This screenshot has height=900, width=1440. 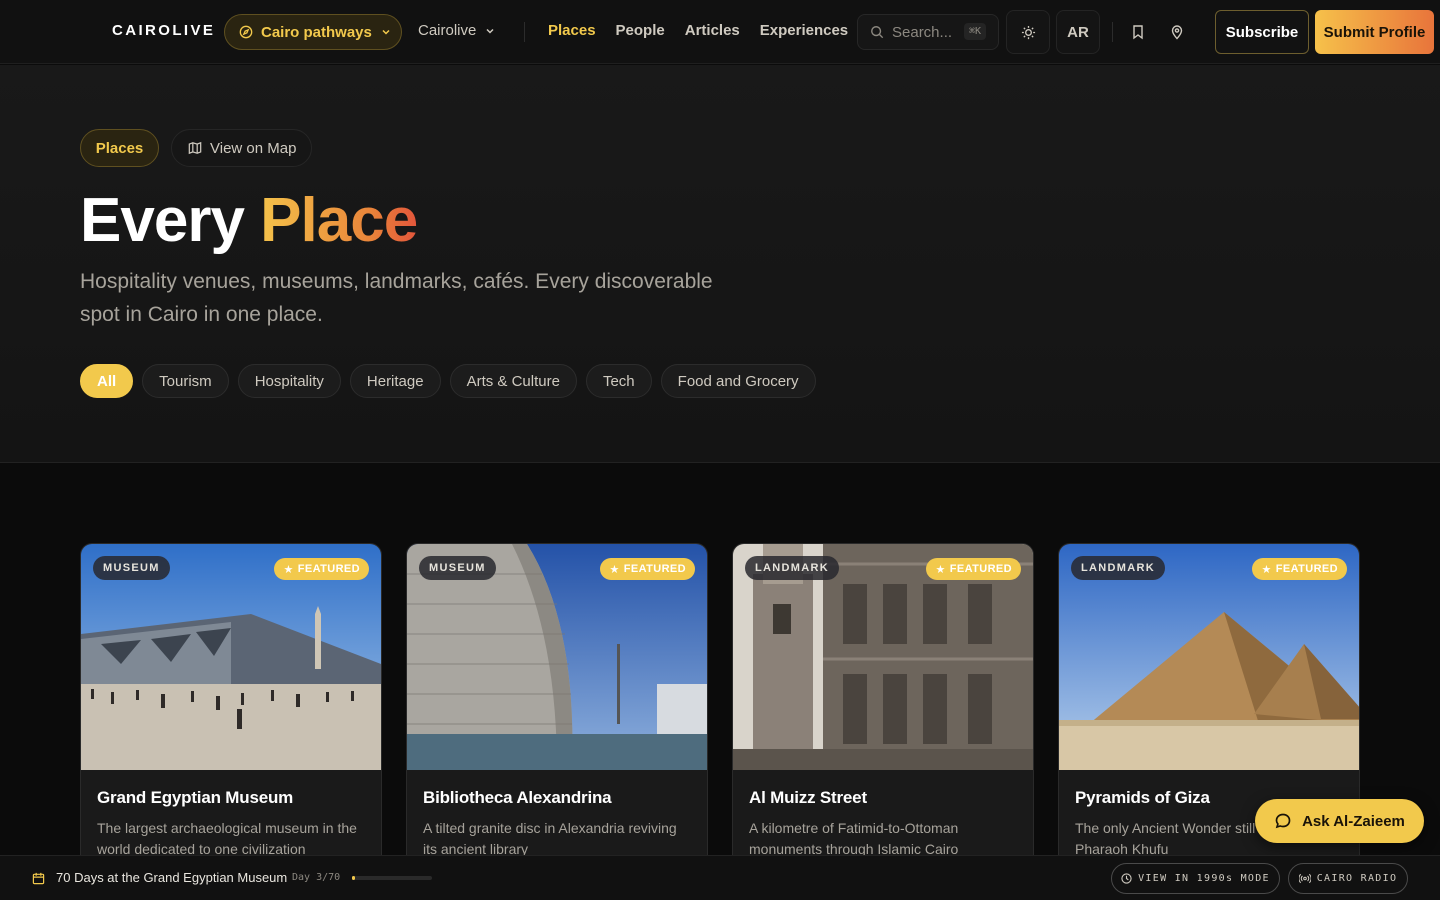 I want to click on theme-toggle-button, so click(x=1028, y=32).